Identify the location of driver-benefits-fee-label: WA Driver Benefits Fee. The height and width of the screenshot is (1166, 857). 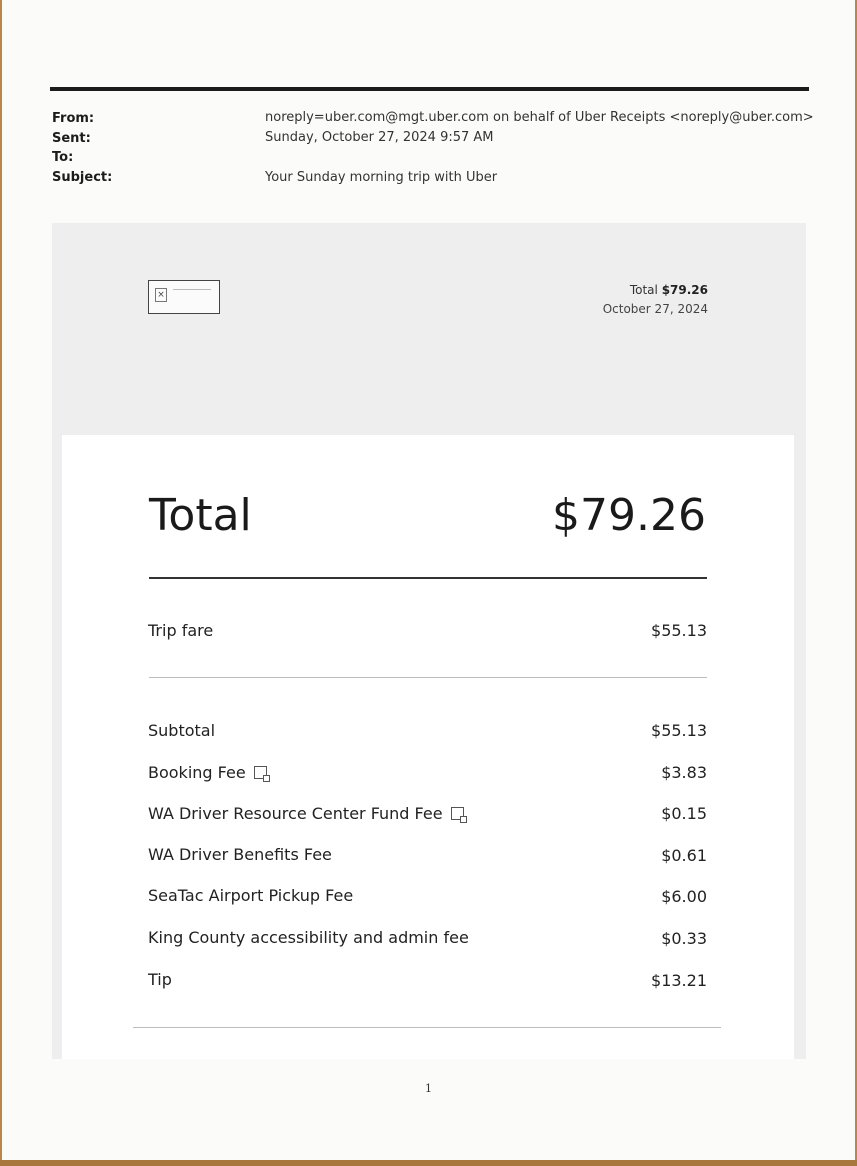
(240, 854).